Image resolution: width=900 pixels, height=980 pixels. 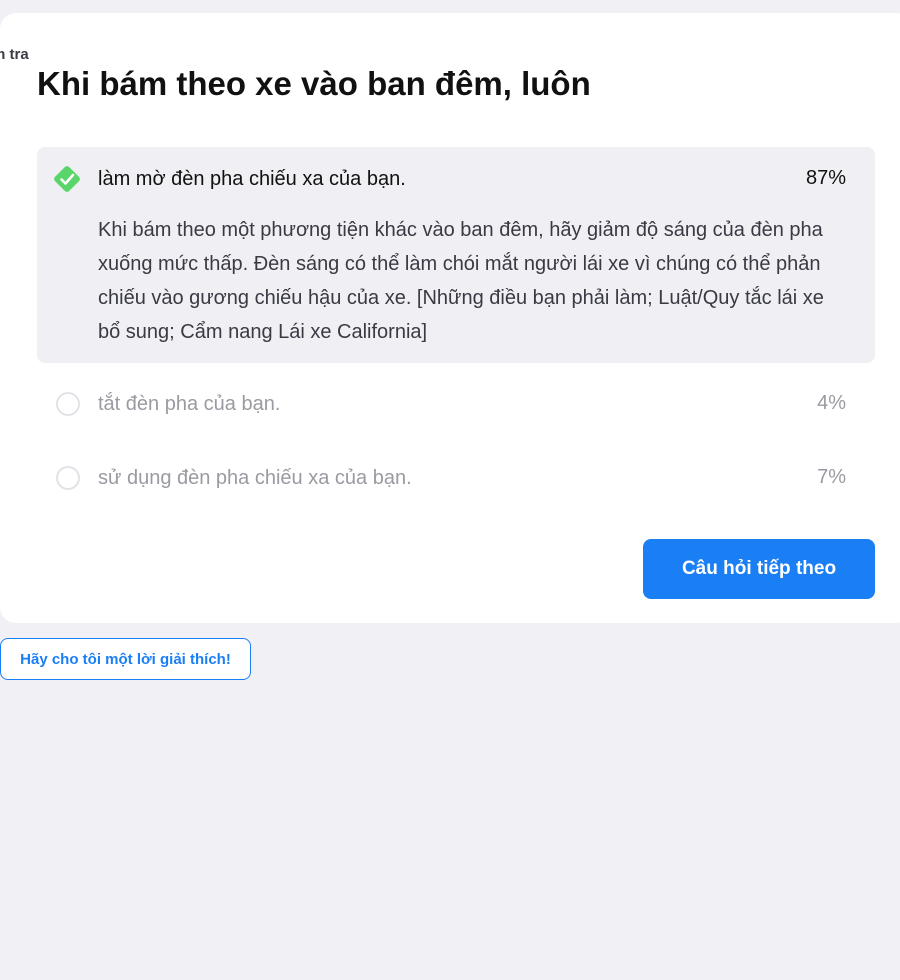 I want to click on question-title: Khi bám theo xe vào ban đêm, luôn, so click(x=314, y=83).